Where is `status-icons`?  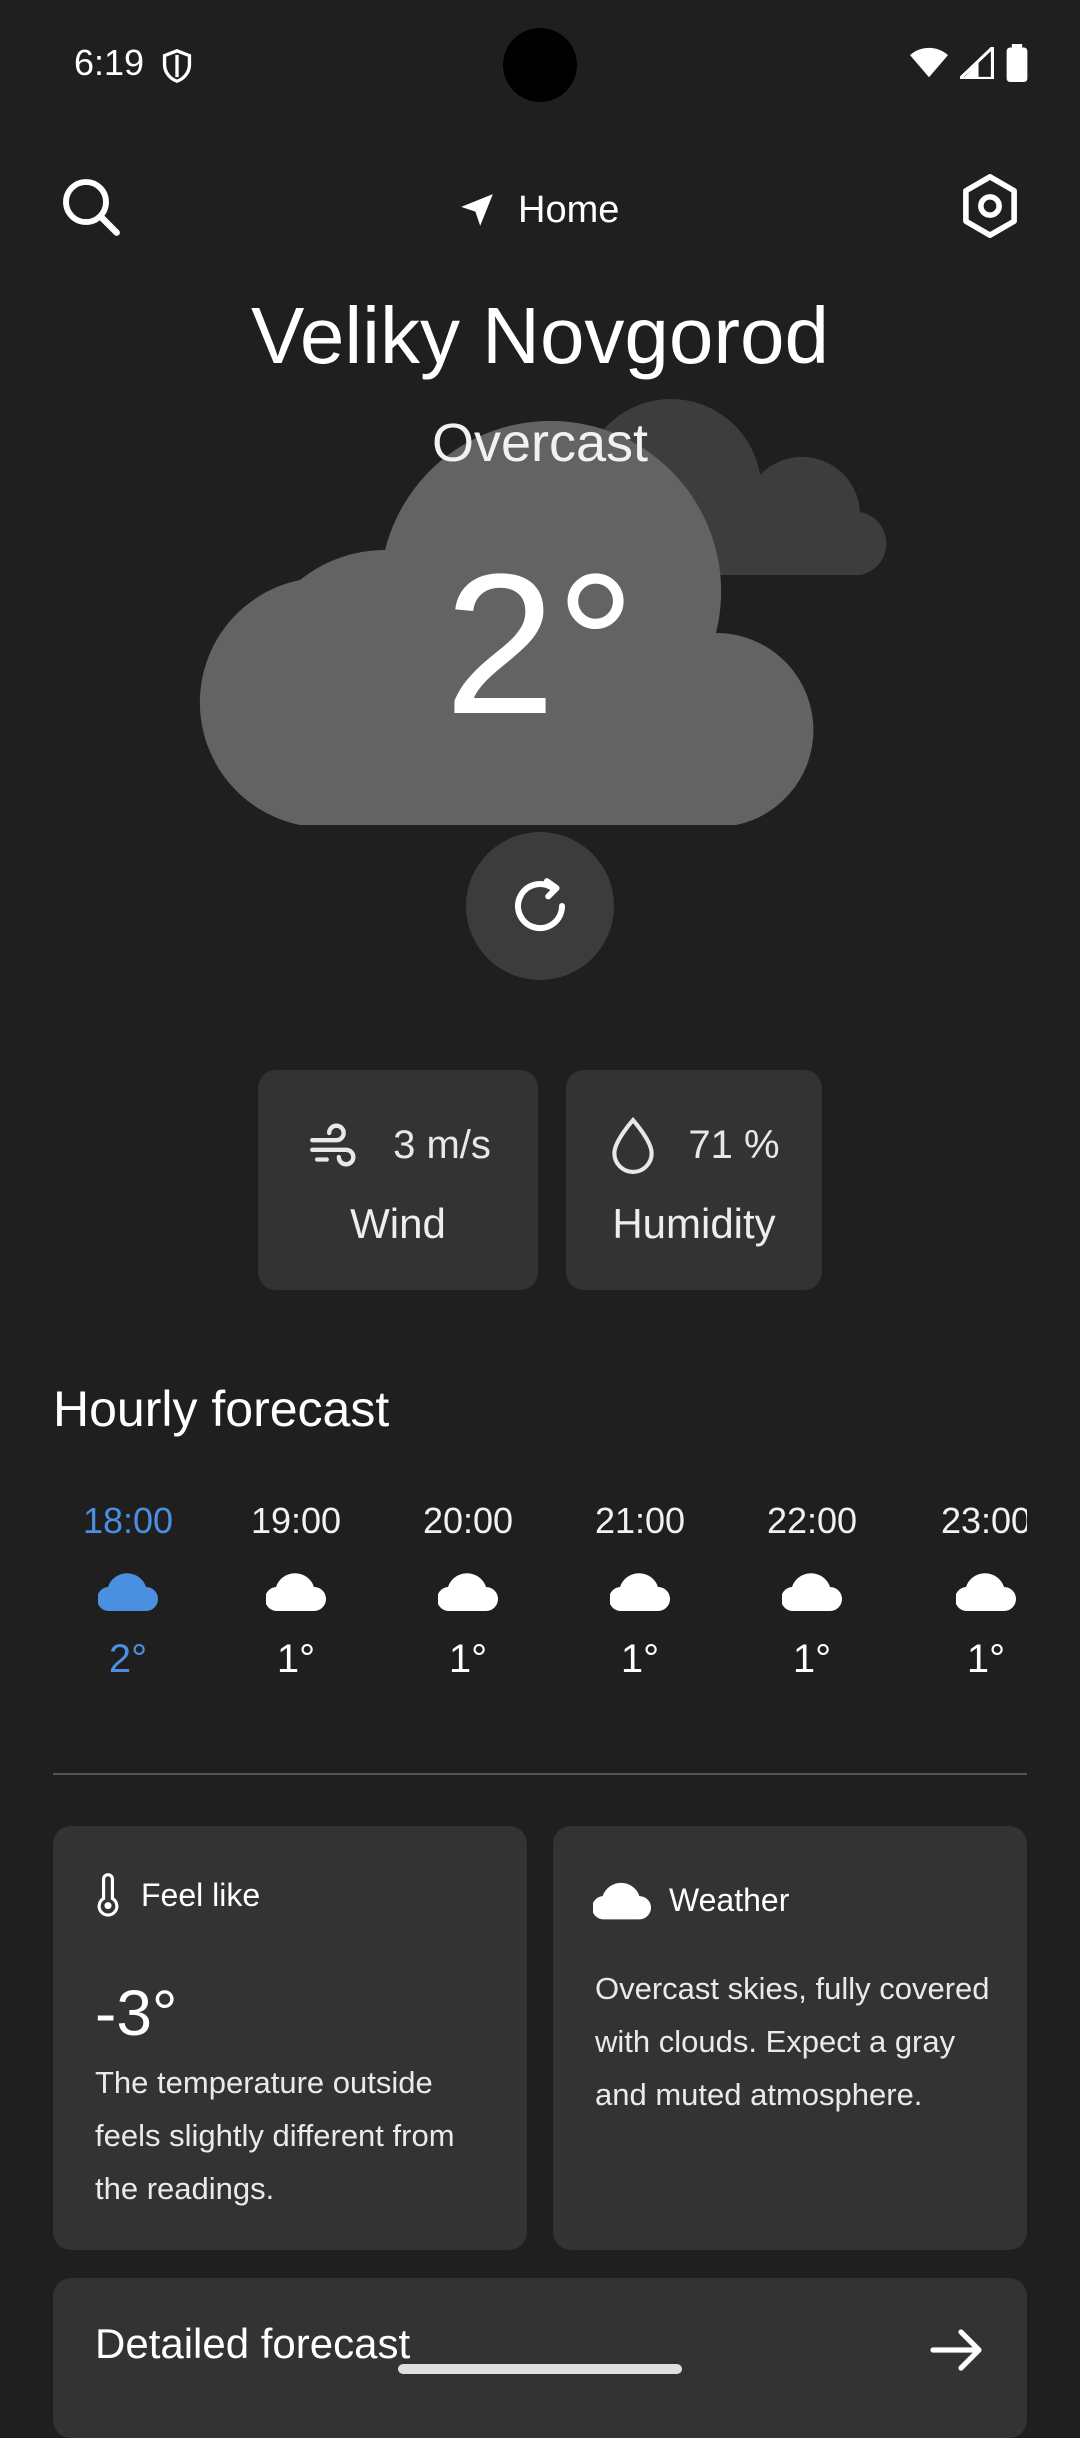 status-icons is located at coordinates (969, 63).